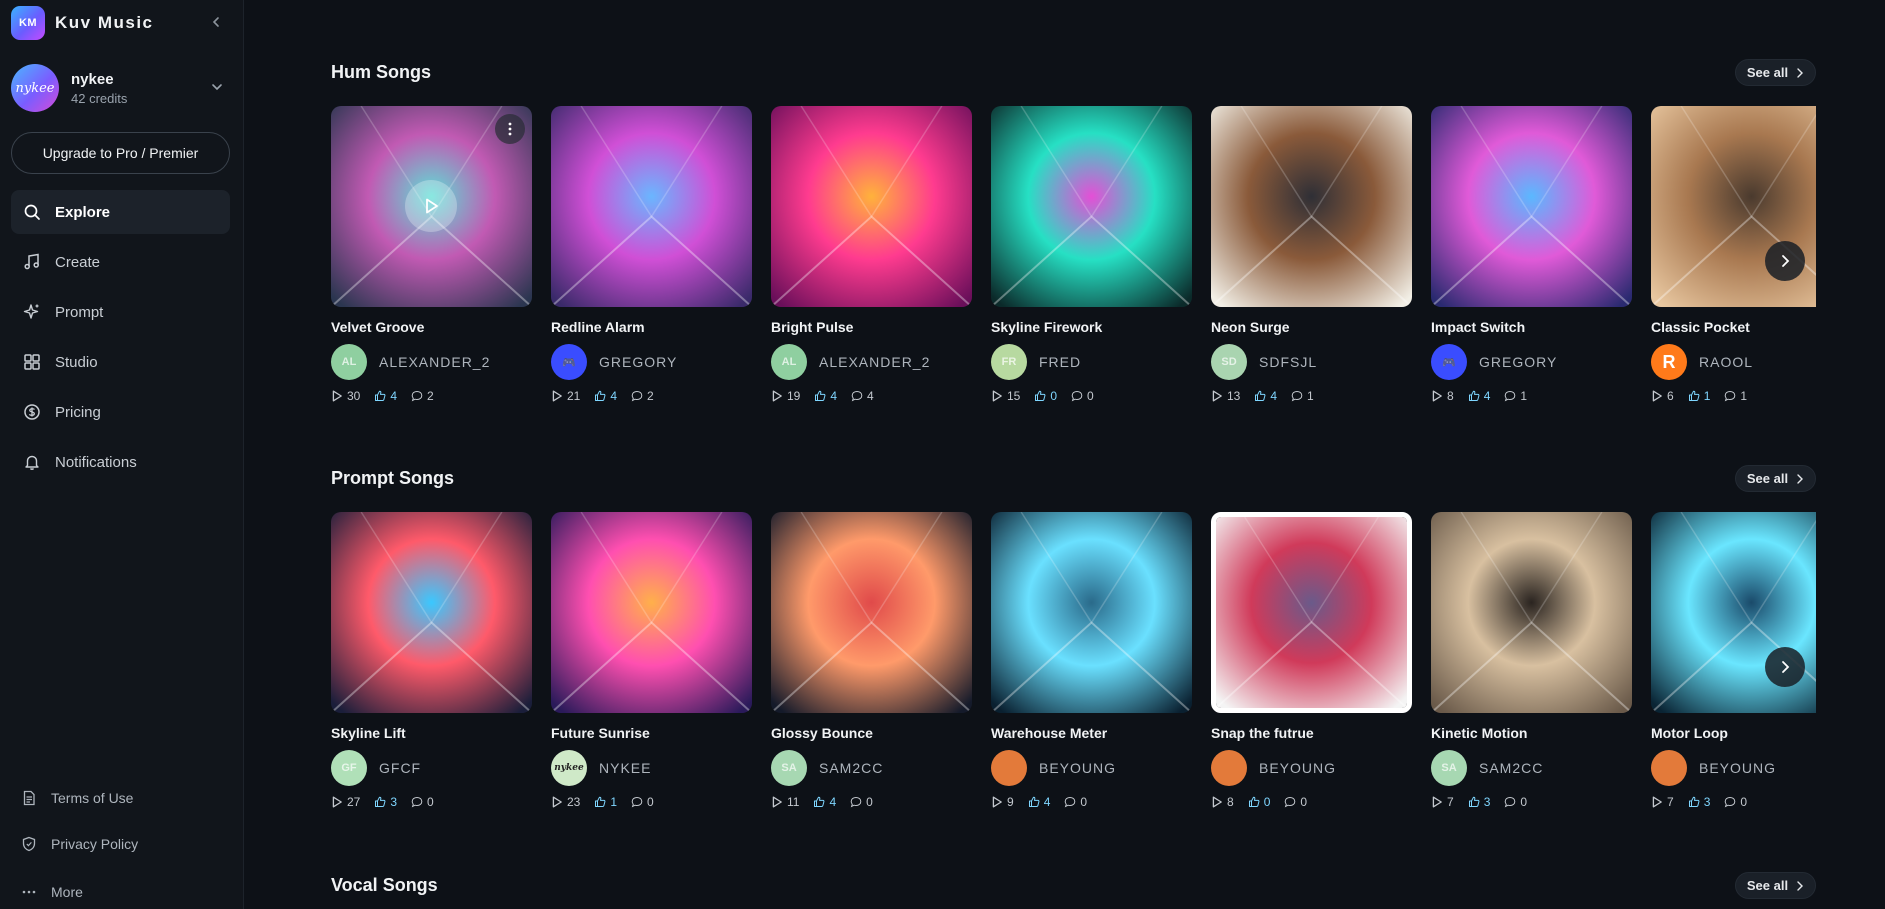 Image resolution: width=1885 pixels, height=909 pixels. What do you see at coordinates (1311, 362) in the screenshot?
I see `song-author: SD SDFSJL` at bounding box center [1311, 362].